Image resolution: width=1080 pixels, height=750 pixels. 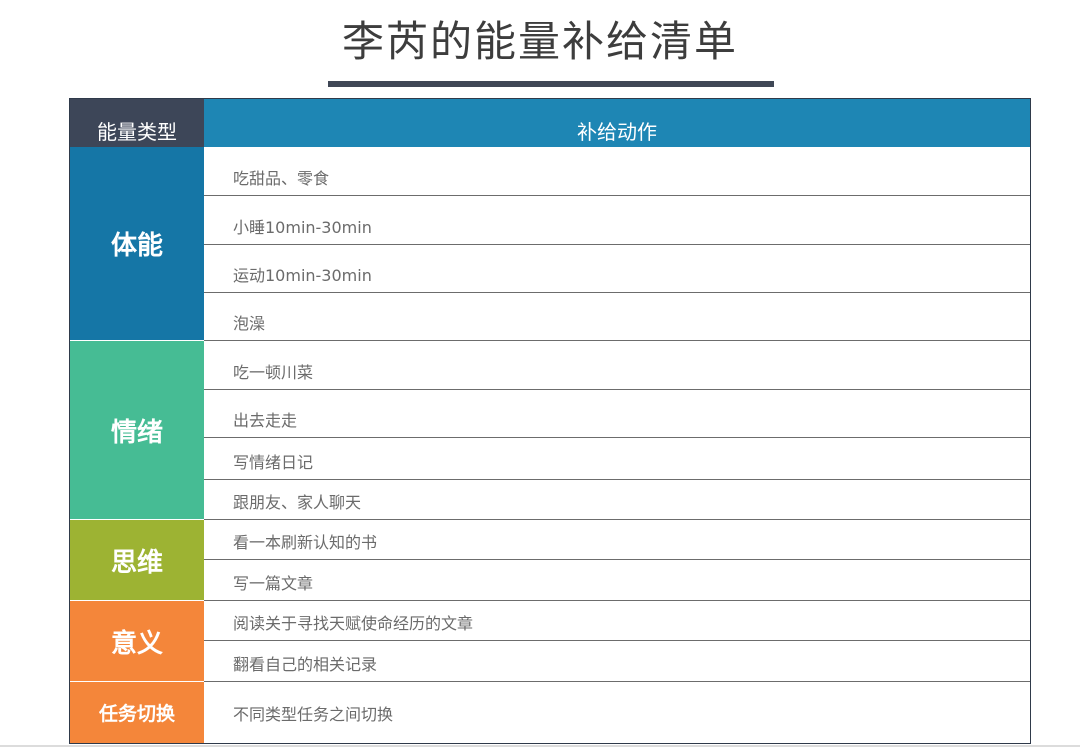 What do you see at coordinates (617, 580) in the screenshot?
I see `table-row: 写一篇文章` at bounding box center [617, 580].